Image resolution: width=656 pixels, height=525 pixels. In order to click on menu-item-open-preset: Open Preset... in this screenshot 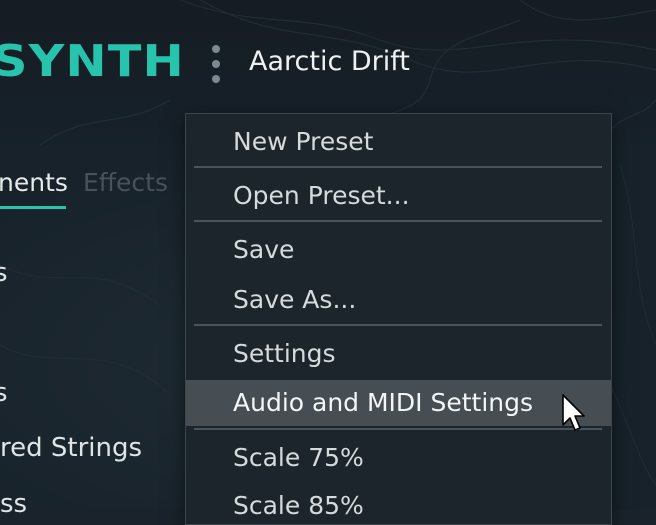, I will do `click(398, 196)`.